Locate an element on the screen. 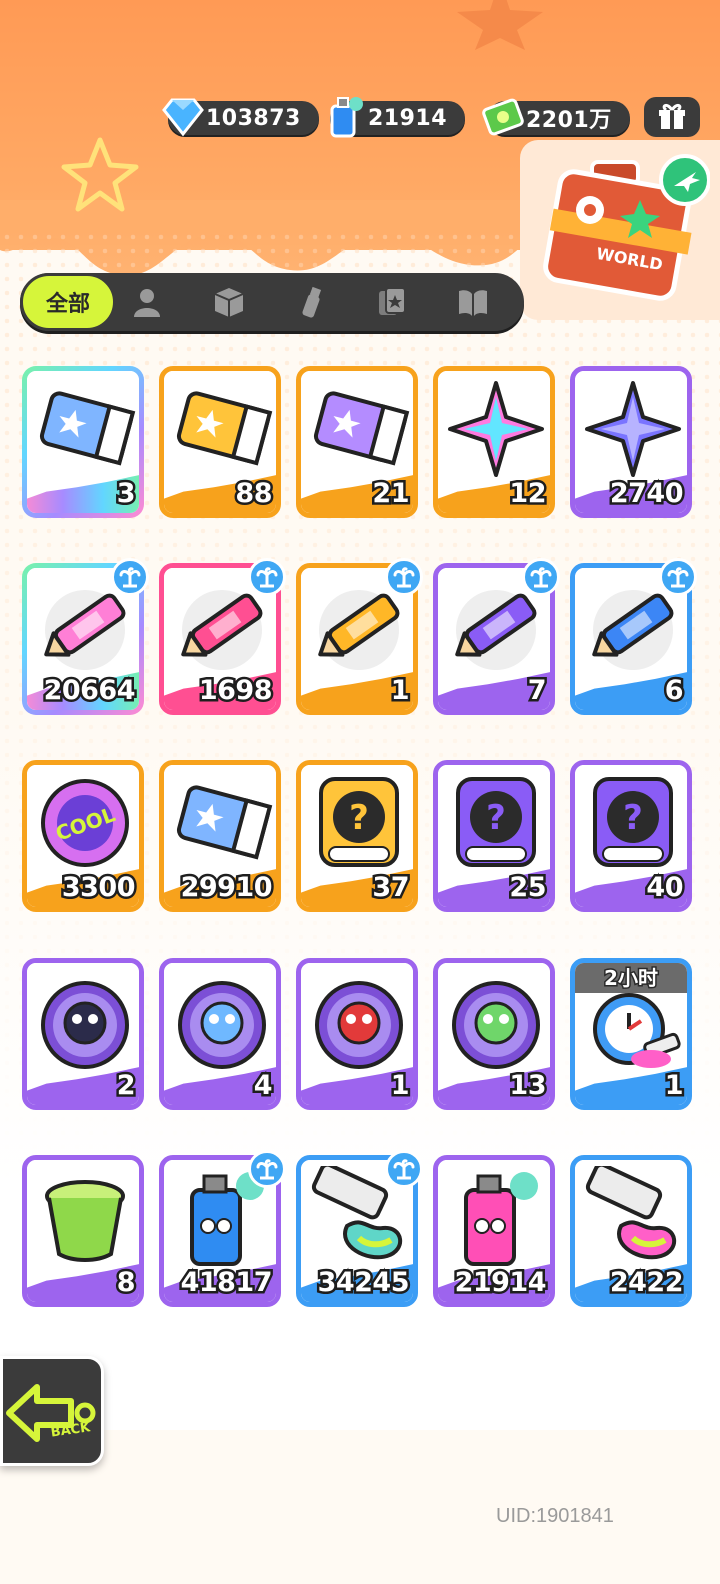 The image size is (720, 1584). item-count: 20664 is located at coordinates (89, 691).